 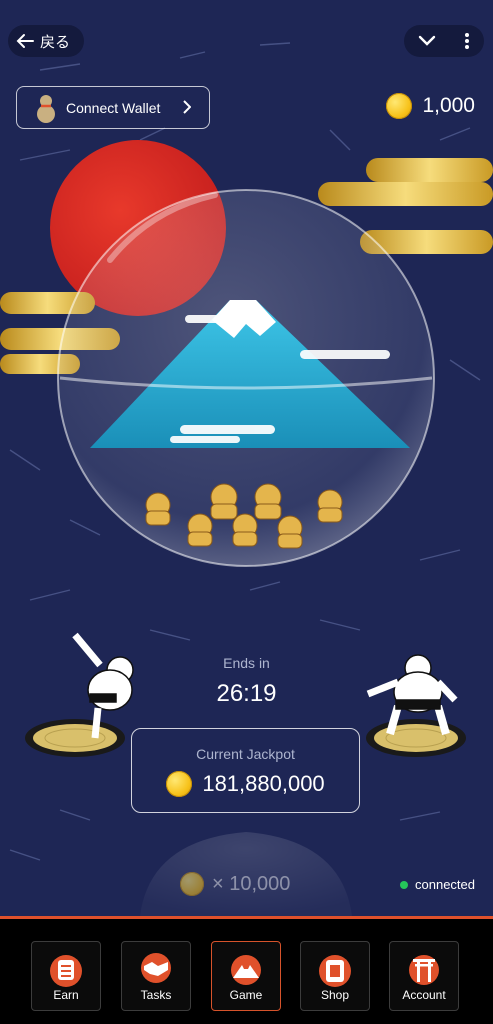 What do you see at coordinates (251, 883) in the screenshot?
I see `bet-amount: × 10,000` at bounding box center [251, 883].